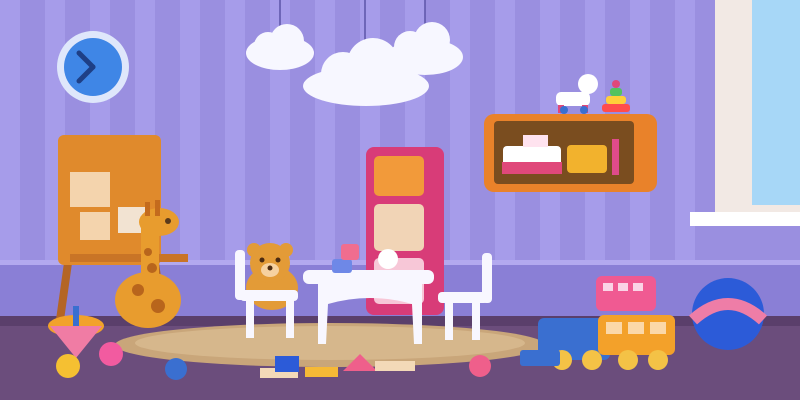  Describe the element at coordinates (93, 67) in the screenshot. I see `clock-icon` at that location.